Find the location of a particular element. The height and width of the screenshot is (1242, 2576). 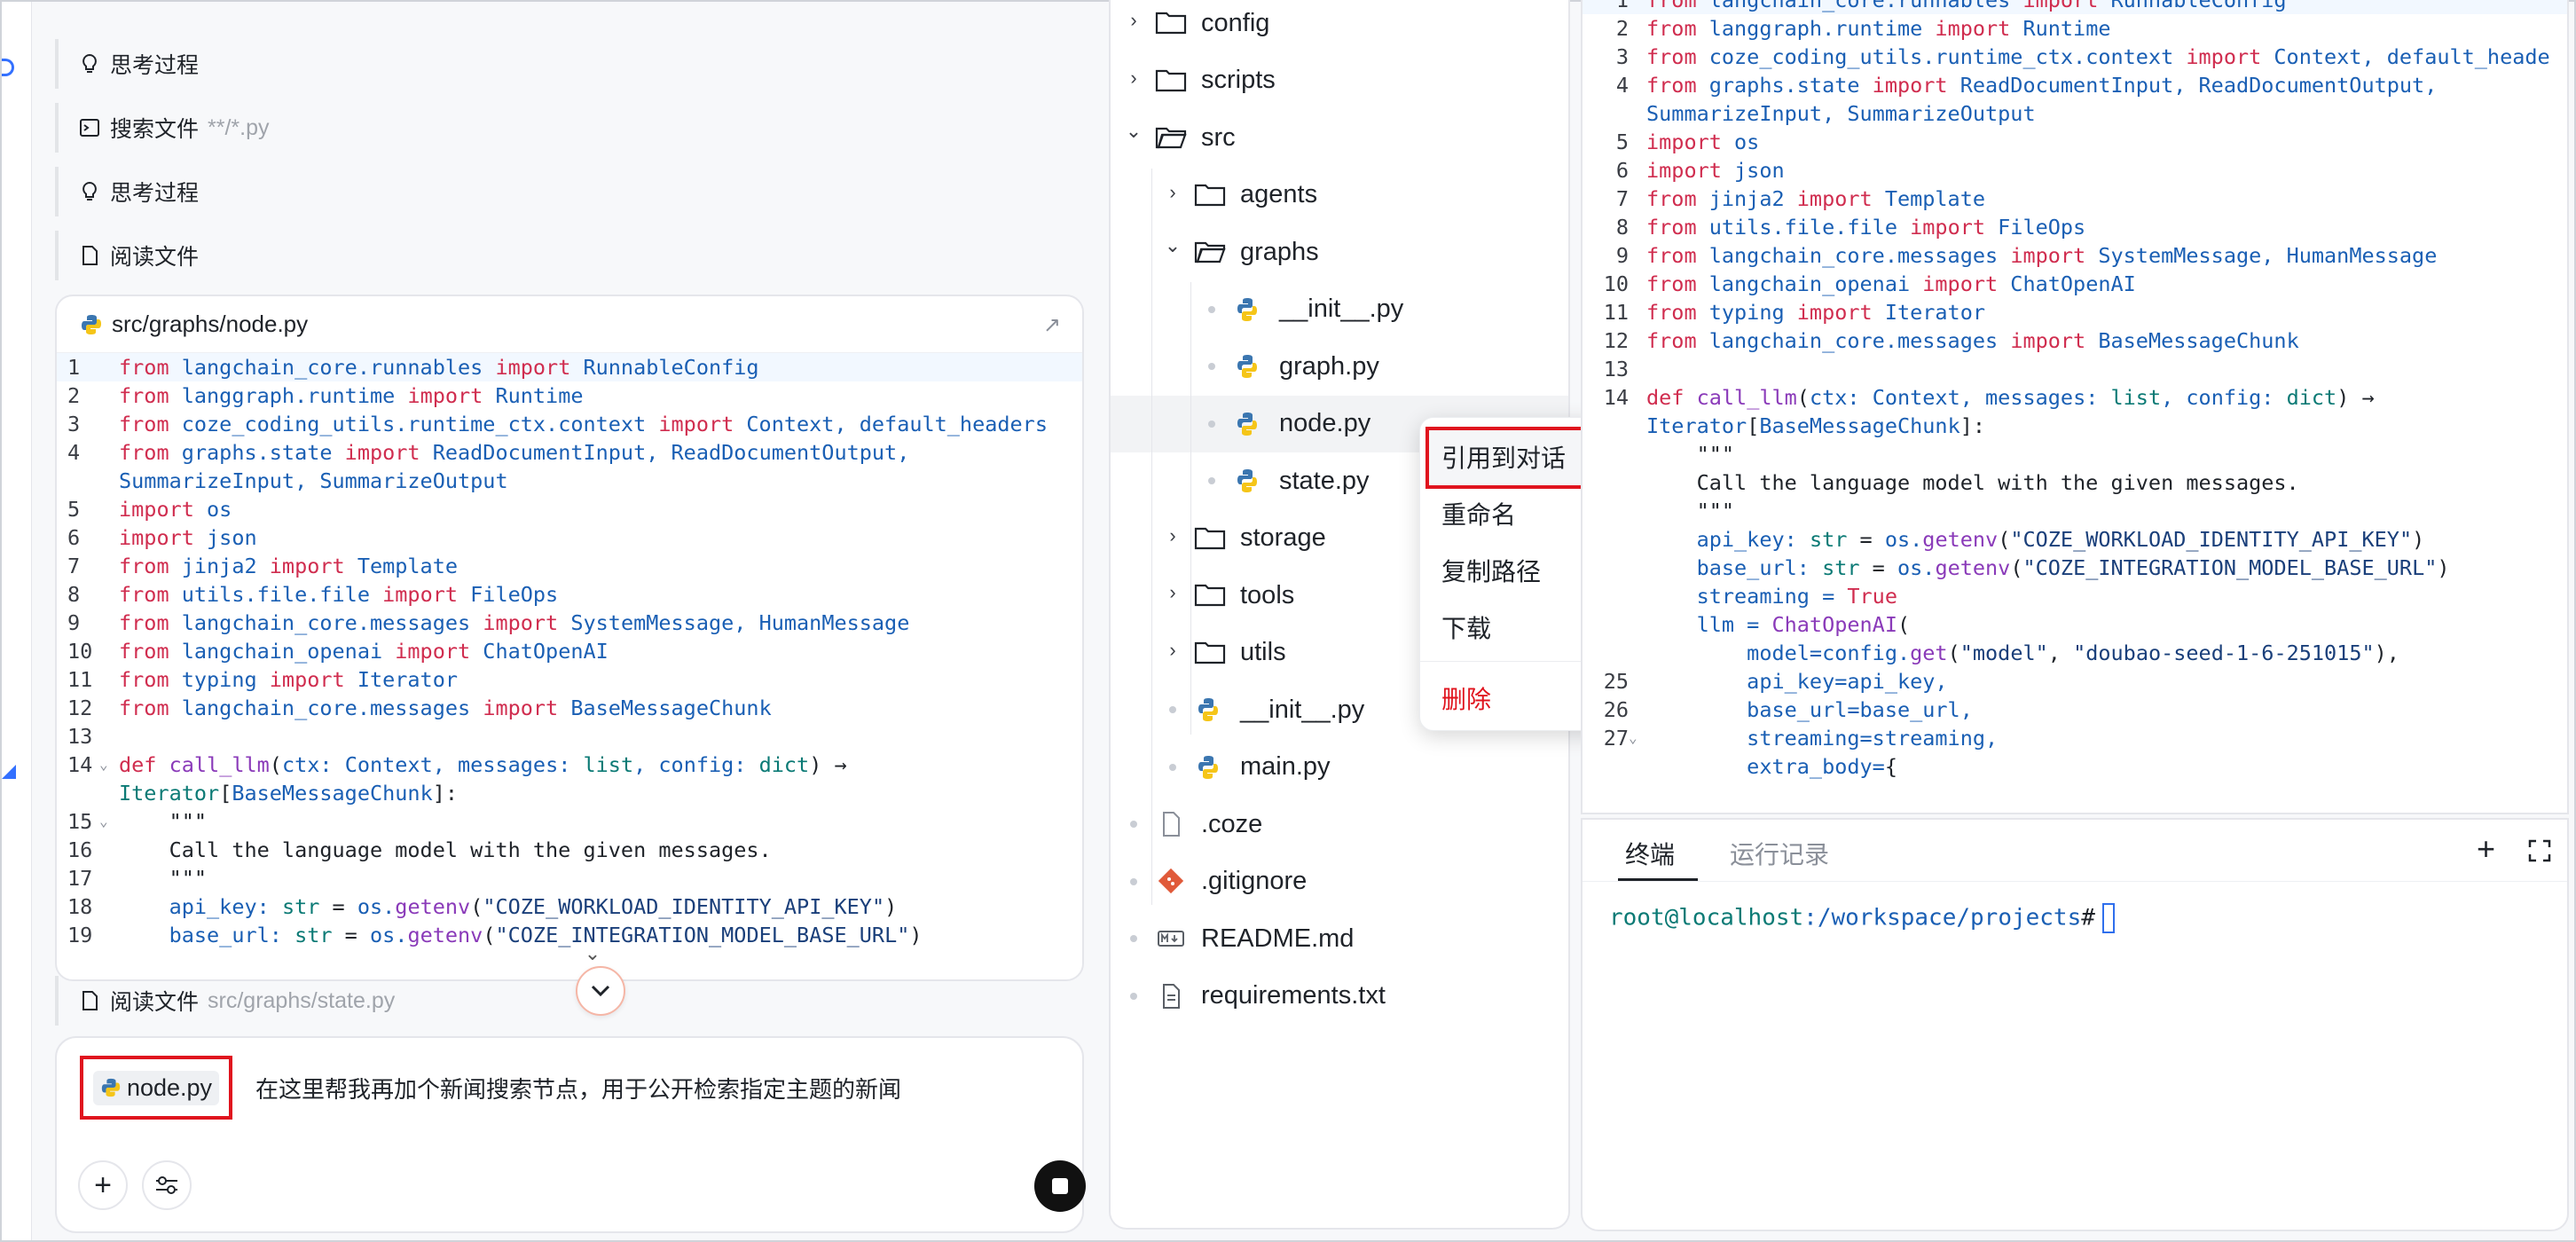

code-token: ChatOpenAI is located at coordinates (539, 651).